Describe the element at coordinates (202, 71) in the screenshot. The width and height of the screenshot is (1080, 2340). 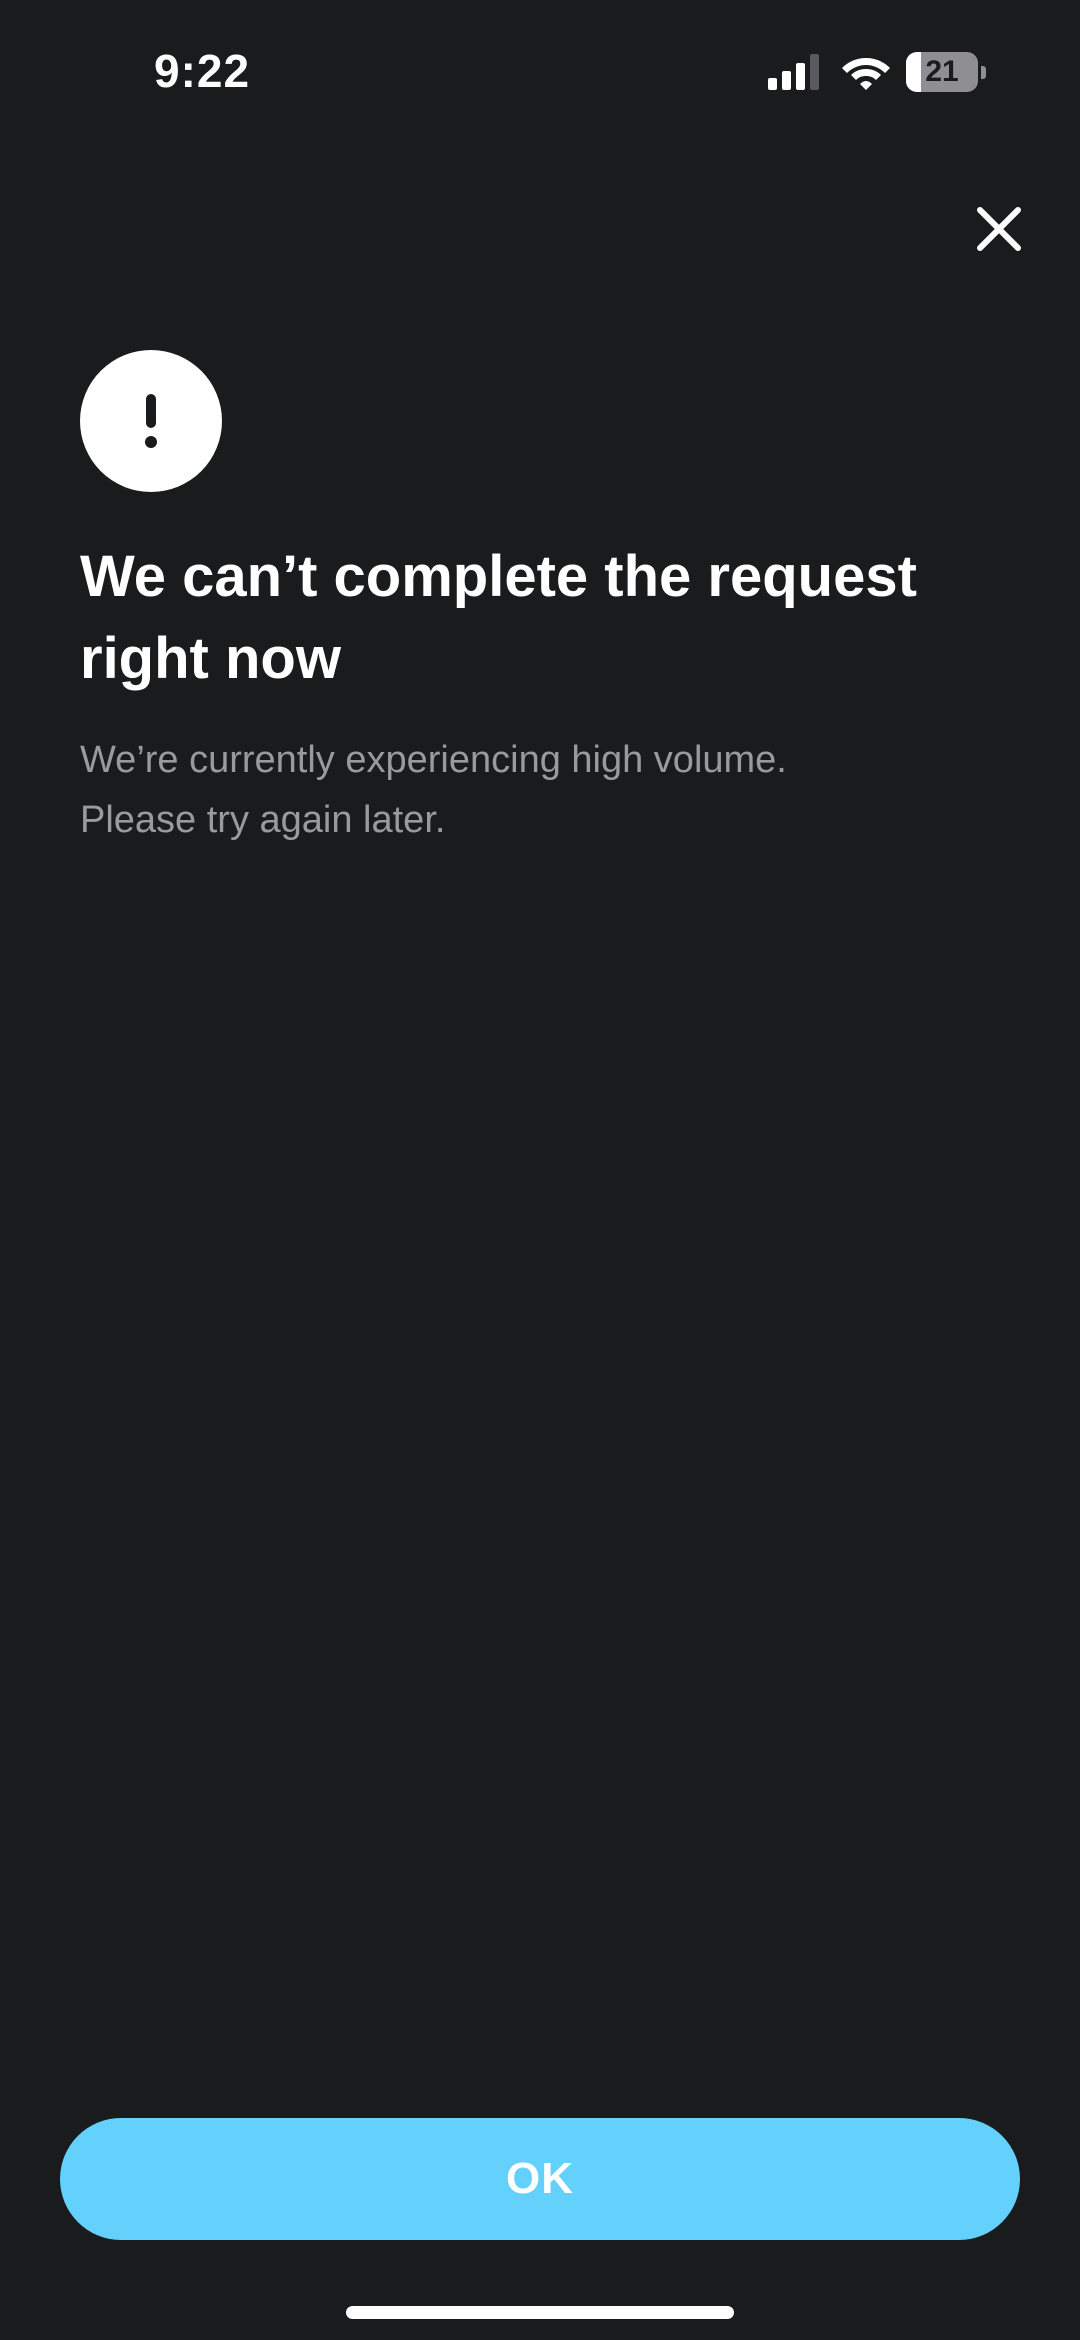
I see `status-time: 9:22` at that location.